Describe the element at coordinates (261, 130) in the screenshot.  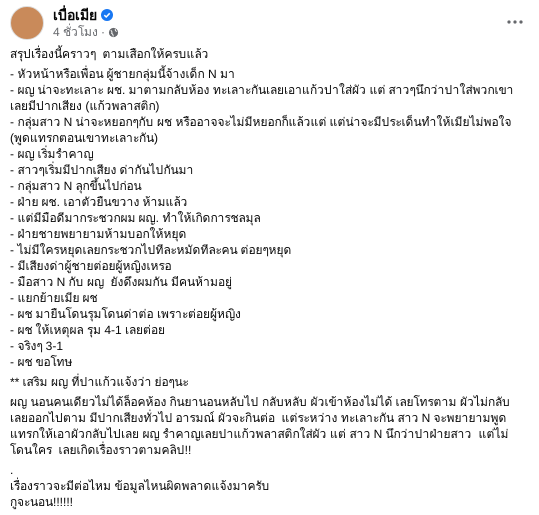
I see `summary-item: - กลุ่มสาว N น่าจะหยอกๆกับ ผช หรืออาจจะไม่มีหยอกก็แล้วแต่ แต่น่าจะมีประเด็นทำให้เมียไม่พอใจ (พูดแทรกตอนเขาทะเลาะกัน)` at that location.